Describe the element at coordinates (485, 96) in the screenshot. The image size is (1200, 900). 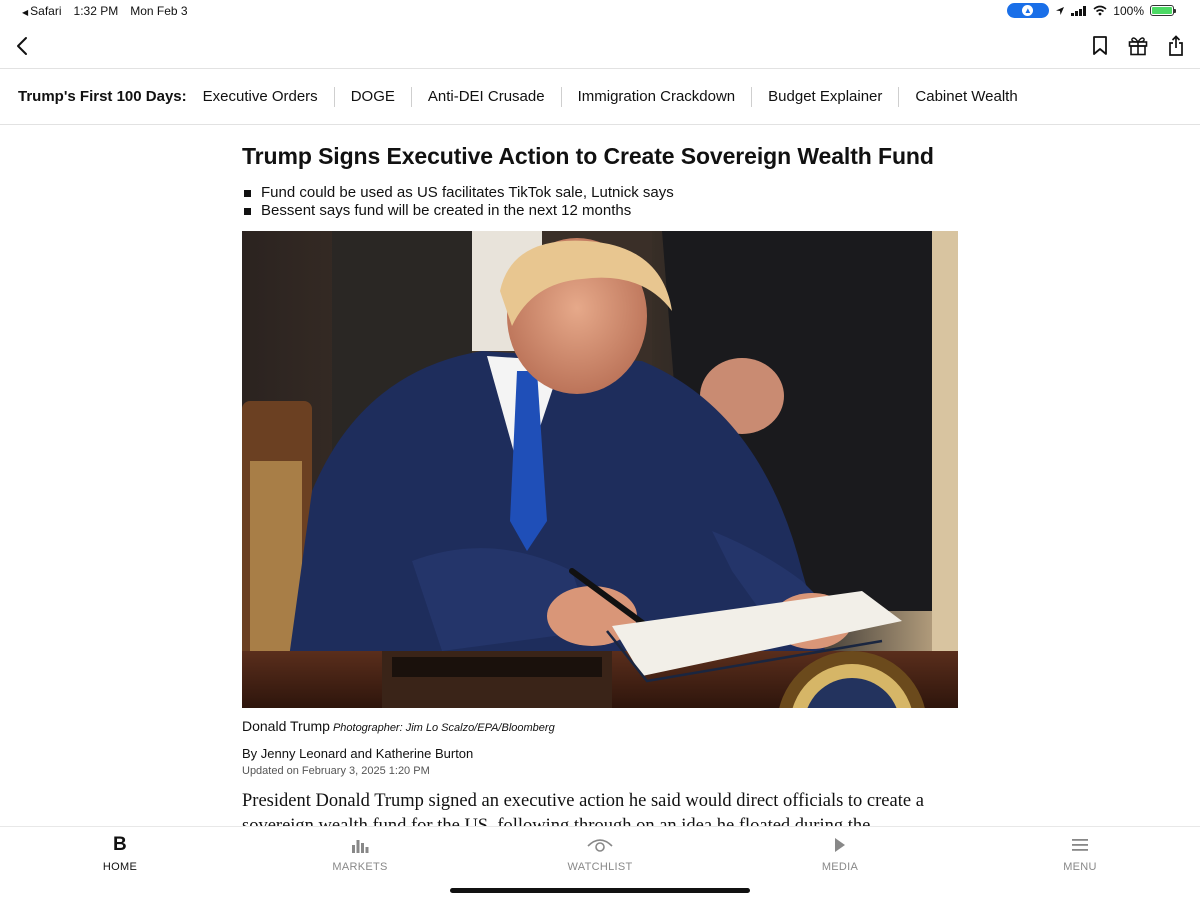
I see `topic-anti-dei-crusade: Anti-DEI Crusade` at that location.